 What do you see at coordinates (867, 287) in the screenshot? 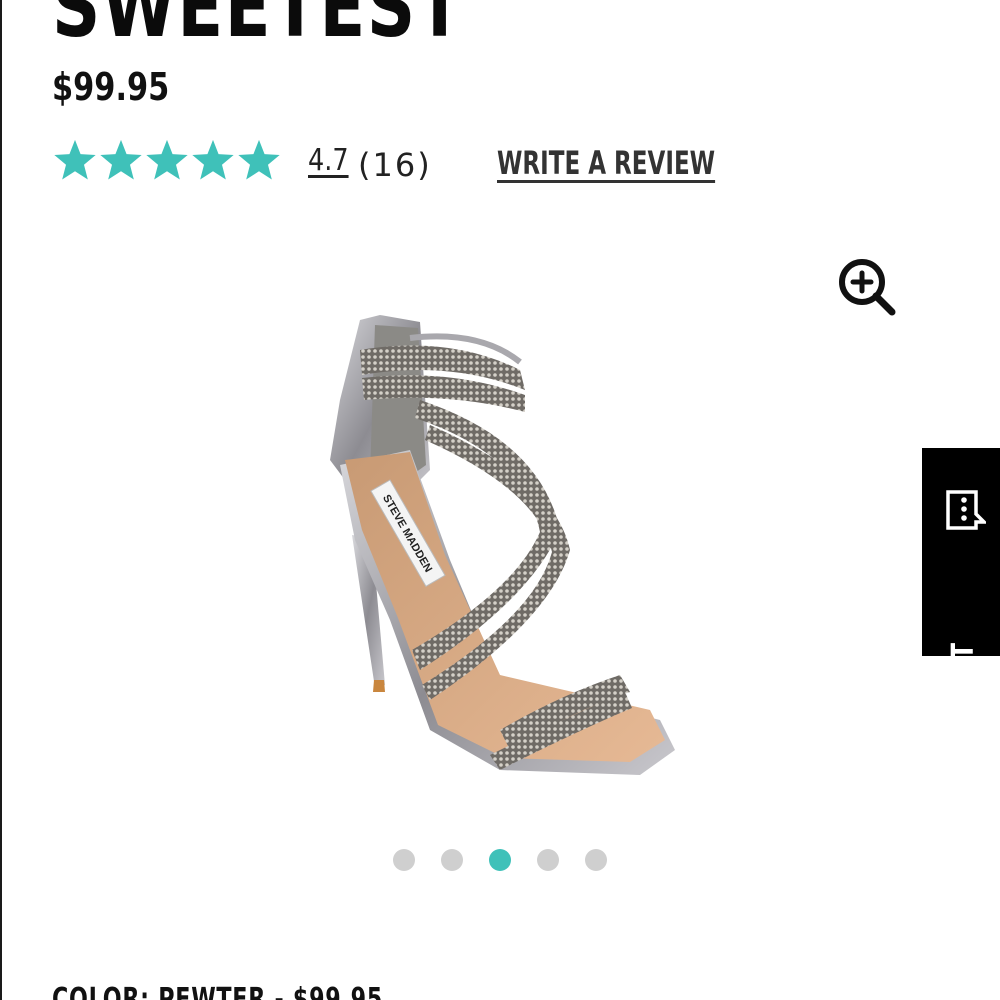
I see `zoom-in-icon` at bounding box center [867, 287].